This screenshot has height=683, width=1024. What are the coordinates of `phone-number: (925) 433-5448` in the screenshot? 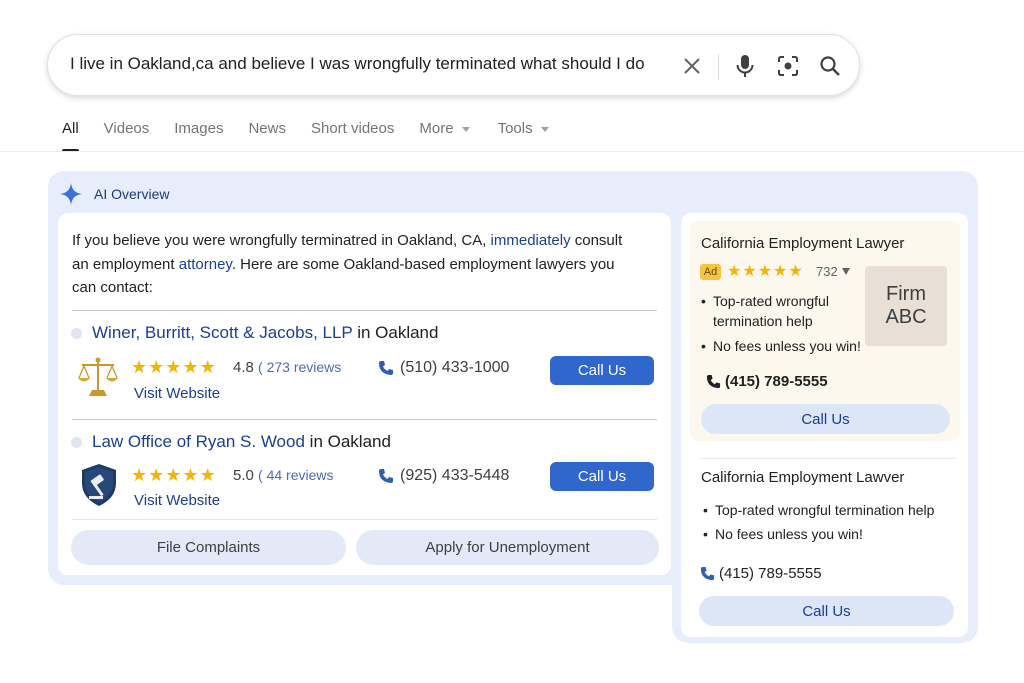 It's located at (443, 476).